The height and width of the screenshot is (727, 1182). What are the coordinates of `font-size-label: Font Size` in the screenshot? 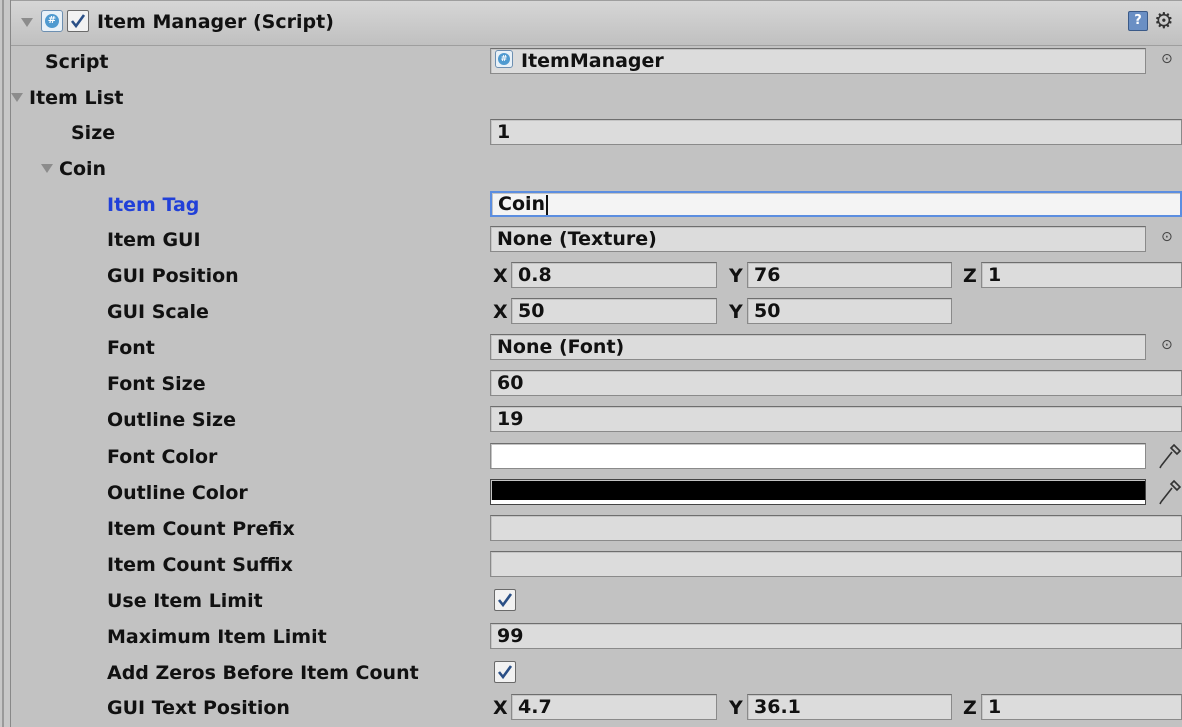 It's located at (156, 384).